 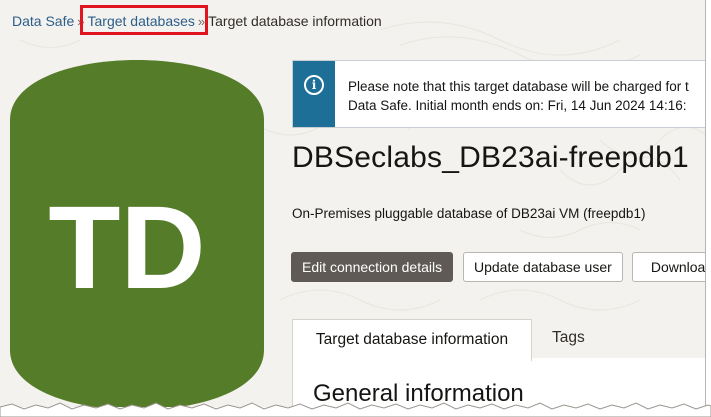 What do you see at coordinates (314, 85) in the screenshot?
I see `info-icon: i` at bounding box center [314, 85].